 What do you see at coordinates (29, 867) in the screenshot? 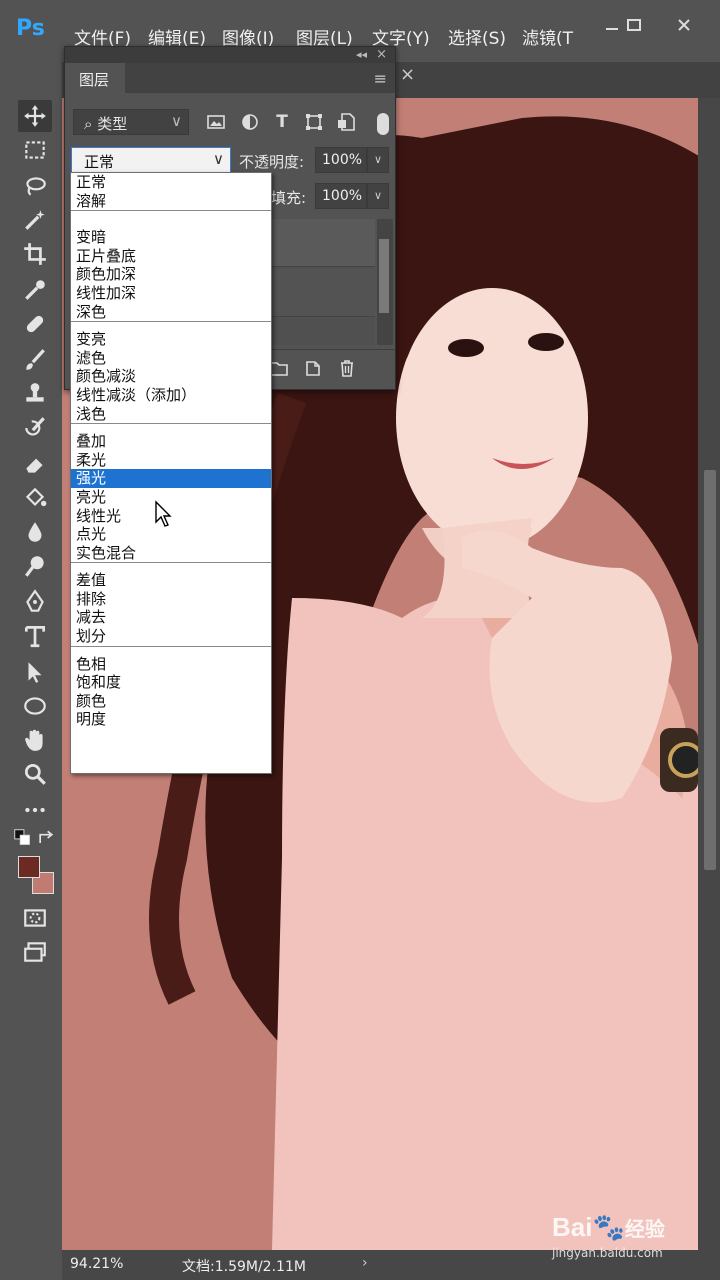
I see `foreground-color-swatch` at bounding box center [29, 867].